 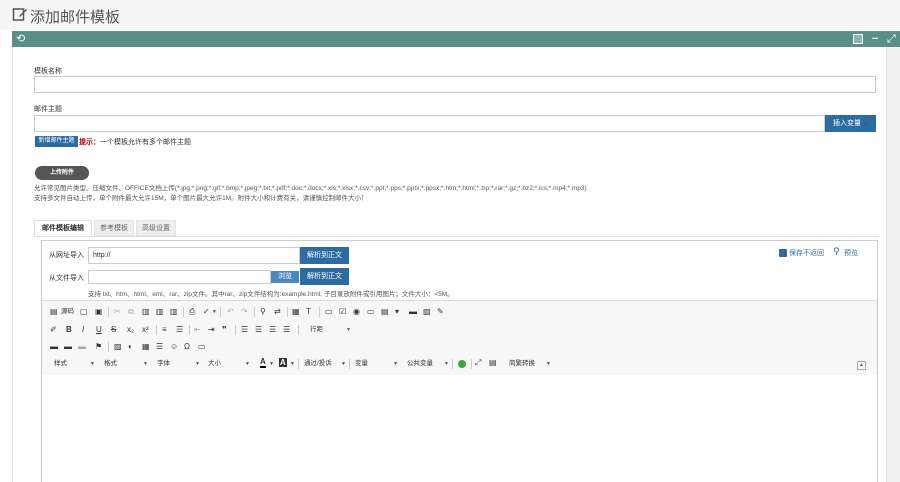 What do you see at coordinates (413, 312) in the screenshot?
I see `button-field-icon: ▬` at bounding box center [413, 312].